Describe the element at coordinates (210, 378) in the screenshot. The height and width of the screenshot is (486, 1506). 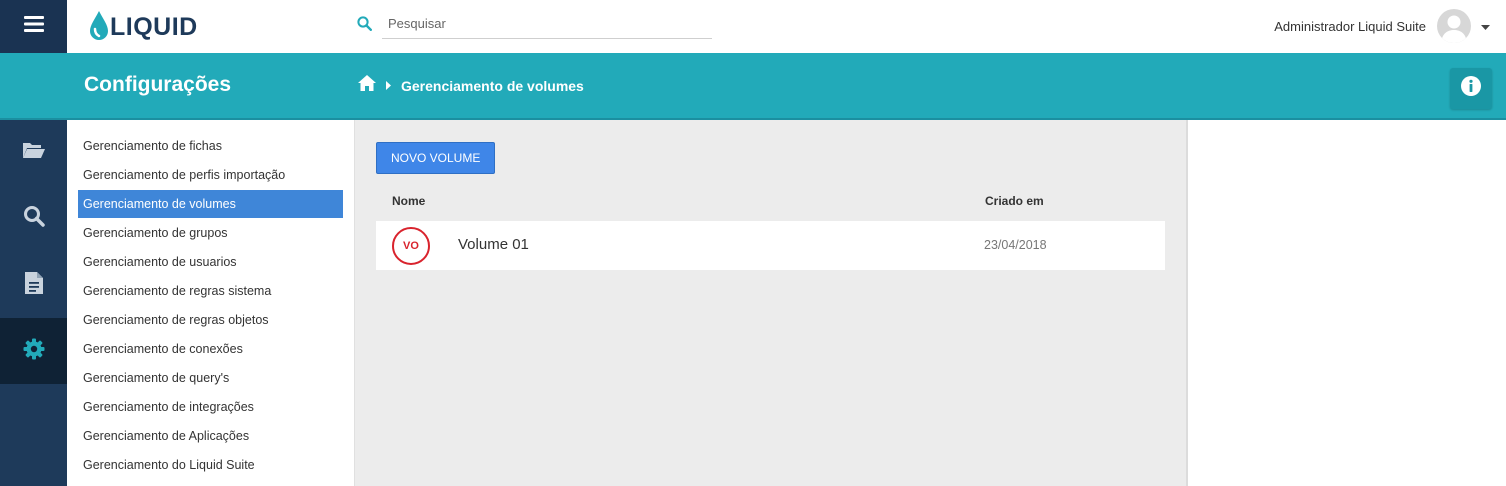
I see `menu-item-querys: Gerenciamento de query's` at that location.